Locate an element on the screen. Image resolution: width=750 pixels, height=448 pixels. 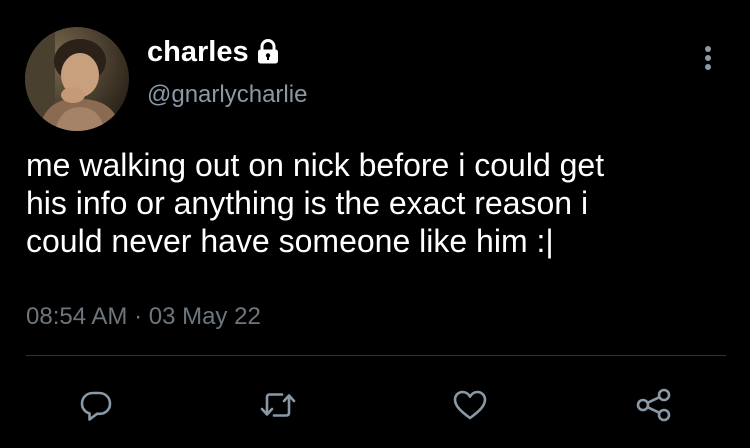
heart-icon is located at coordinates (470, 405).